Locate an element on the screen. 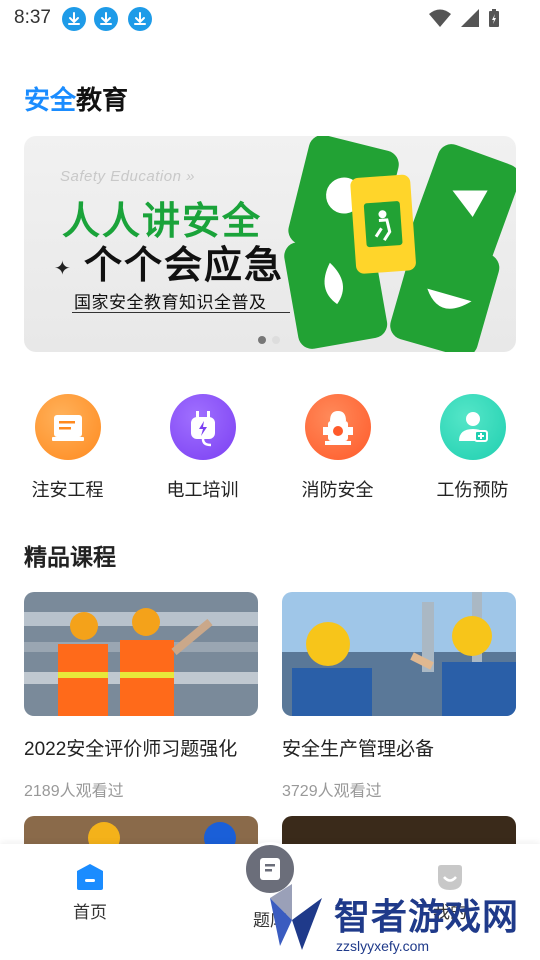  brand-accent: 安全 is located at coordinates (50, 100).